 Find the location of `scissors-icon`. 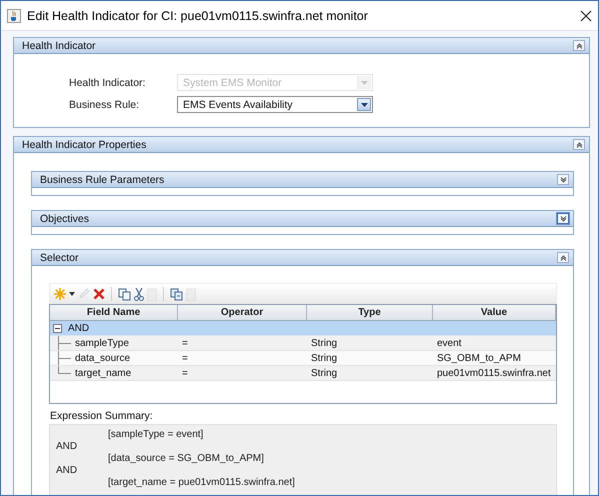

scissors-icon is located at coordinates (139, 294).